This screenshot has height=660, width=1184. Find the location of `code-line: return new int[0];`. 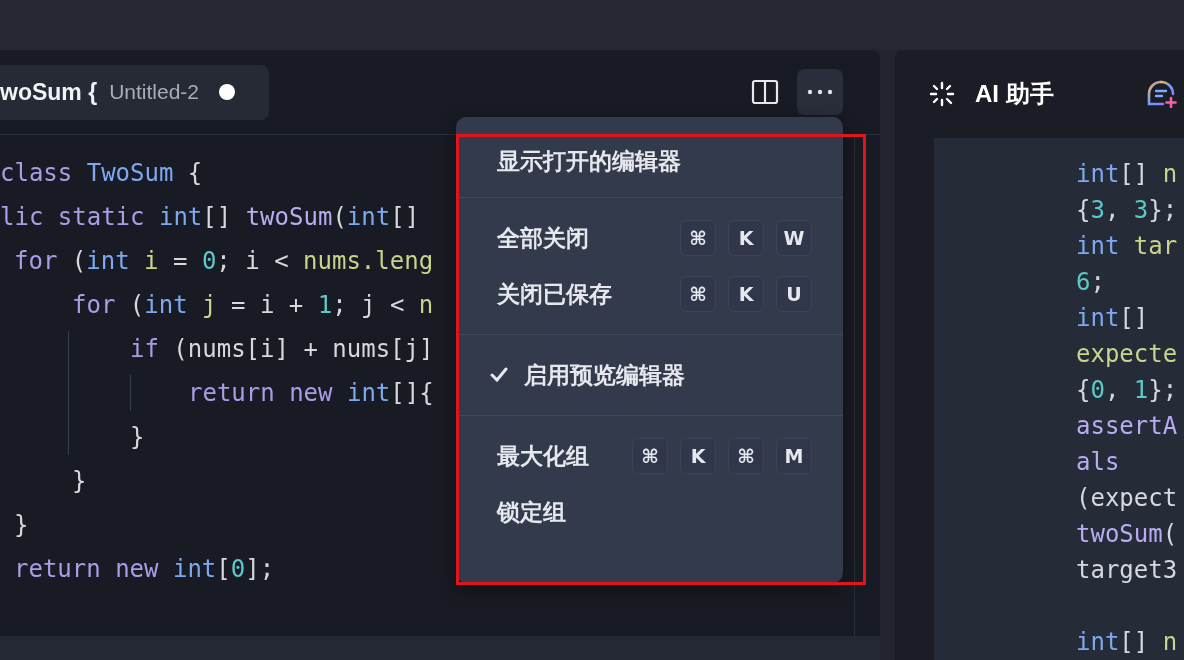

code-line: return new int[0]; is located at coordinates (144, 569).